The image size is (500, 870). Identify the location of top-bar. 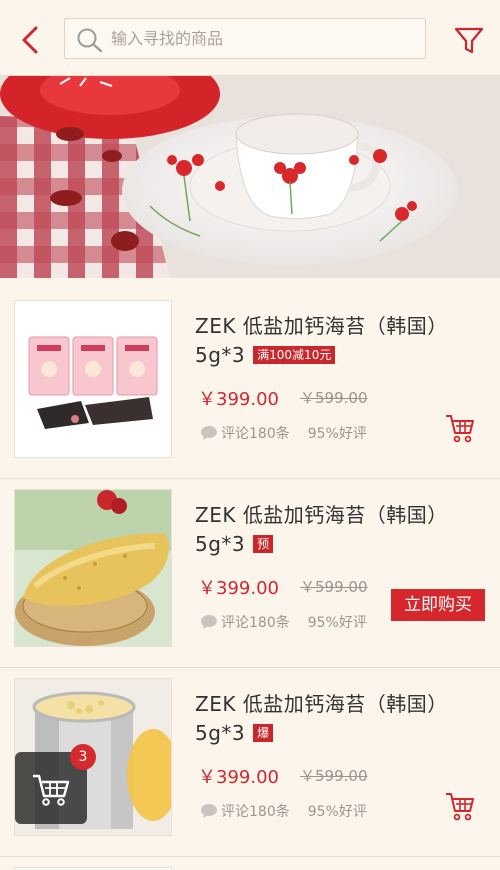
(250, 38).